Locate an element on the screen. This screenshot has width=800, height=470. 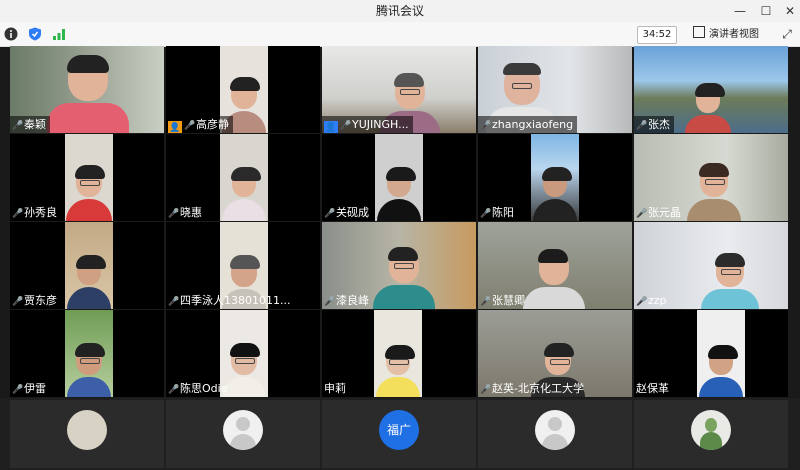
window-titlebar: 腾讯会议 — ☐ ✕ is located at coordinates (400, 11).